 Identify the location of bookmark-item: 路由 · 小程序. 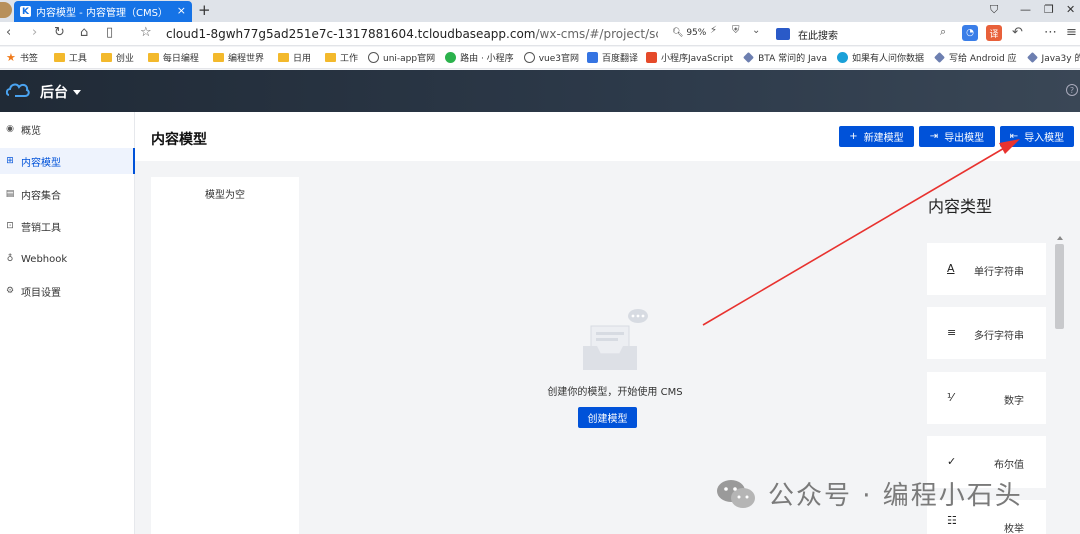
(479, 57).